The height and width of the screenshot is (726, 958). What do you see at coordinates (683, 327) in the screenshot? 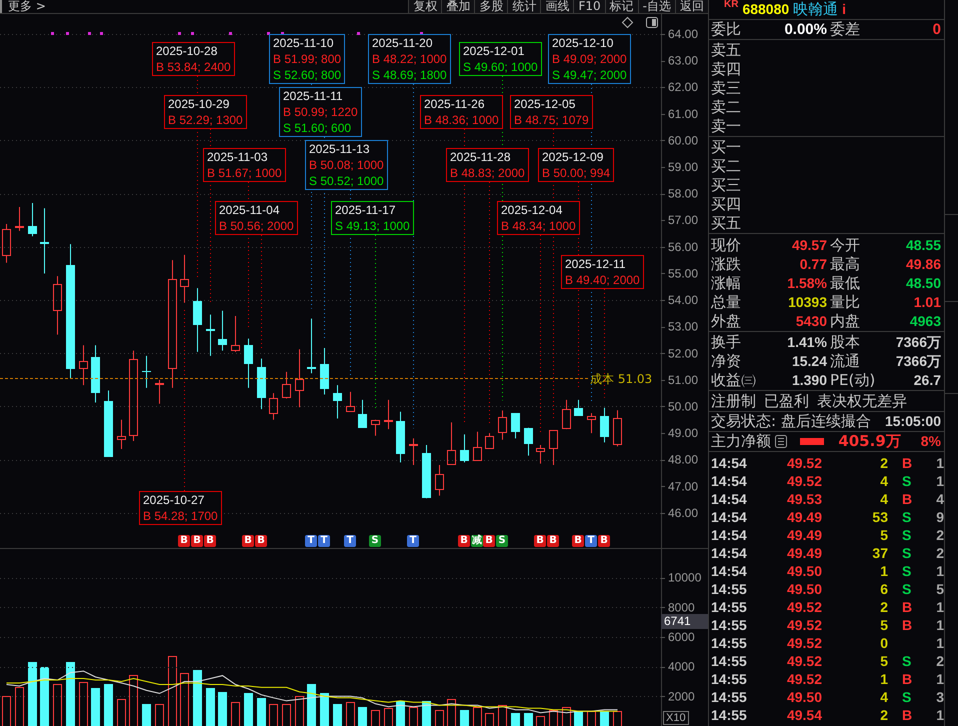
I see `price-axis-label: 53.00` at bounding box center [683, 327].